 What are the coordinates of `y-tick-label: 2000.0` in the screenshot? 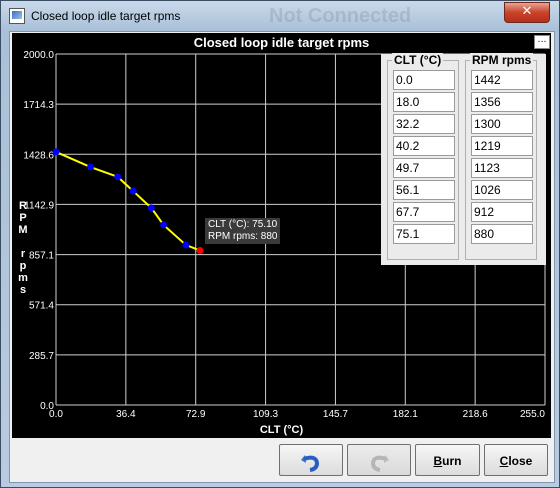 It's located at (38, 55).